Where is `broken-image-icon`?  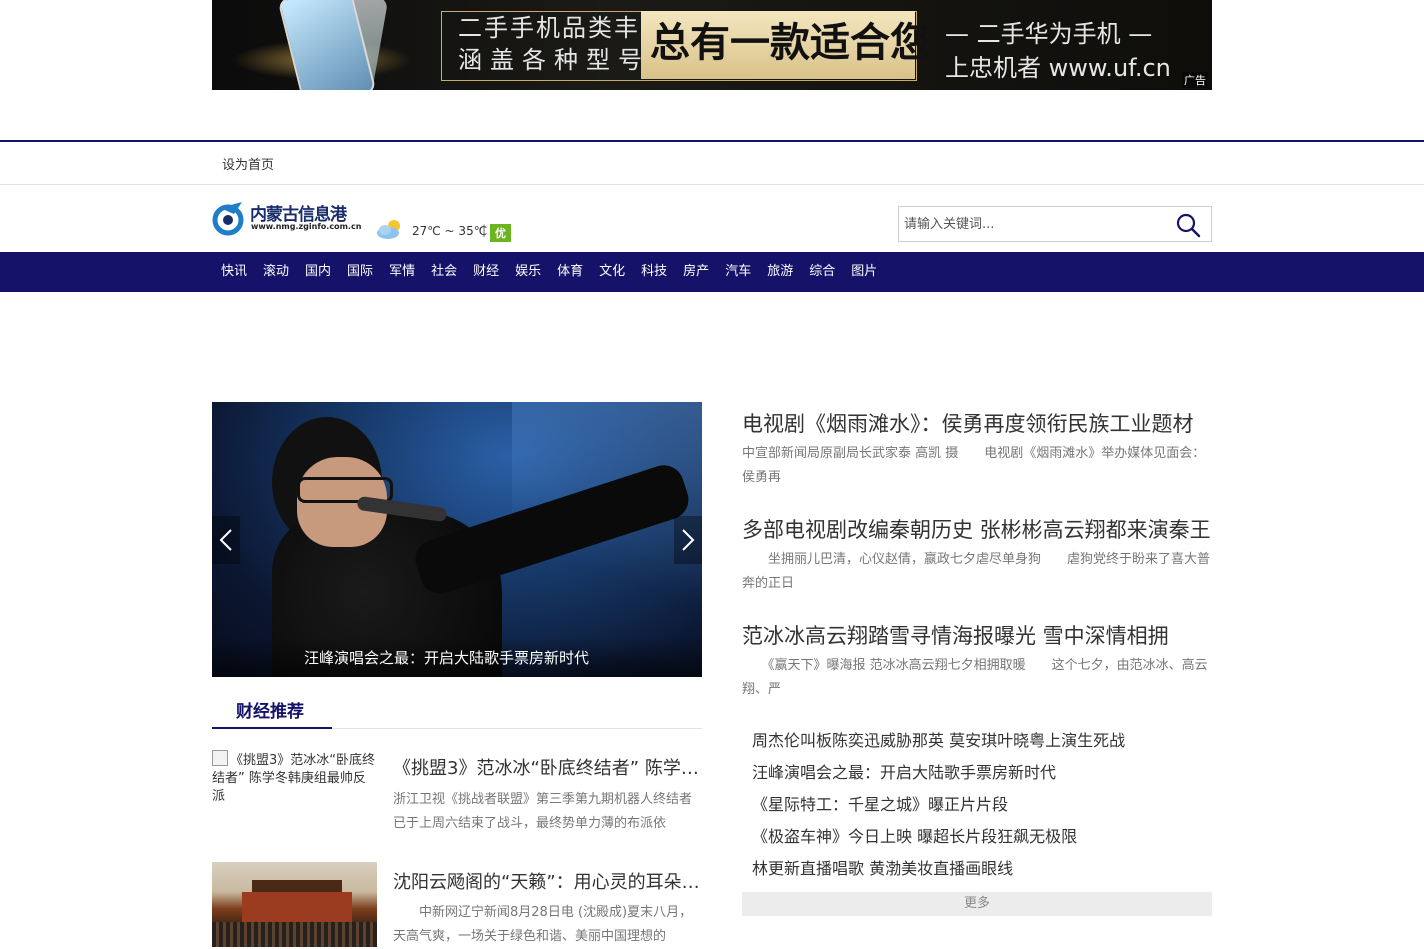
broken-image-icon is located at coordinates (220, 758).